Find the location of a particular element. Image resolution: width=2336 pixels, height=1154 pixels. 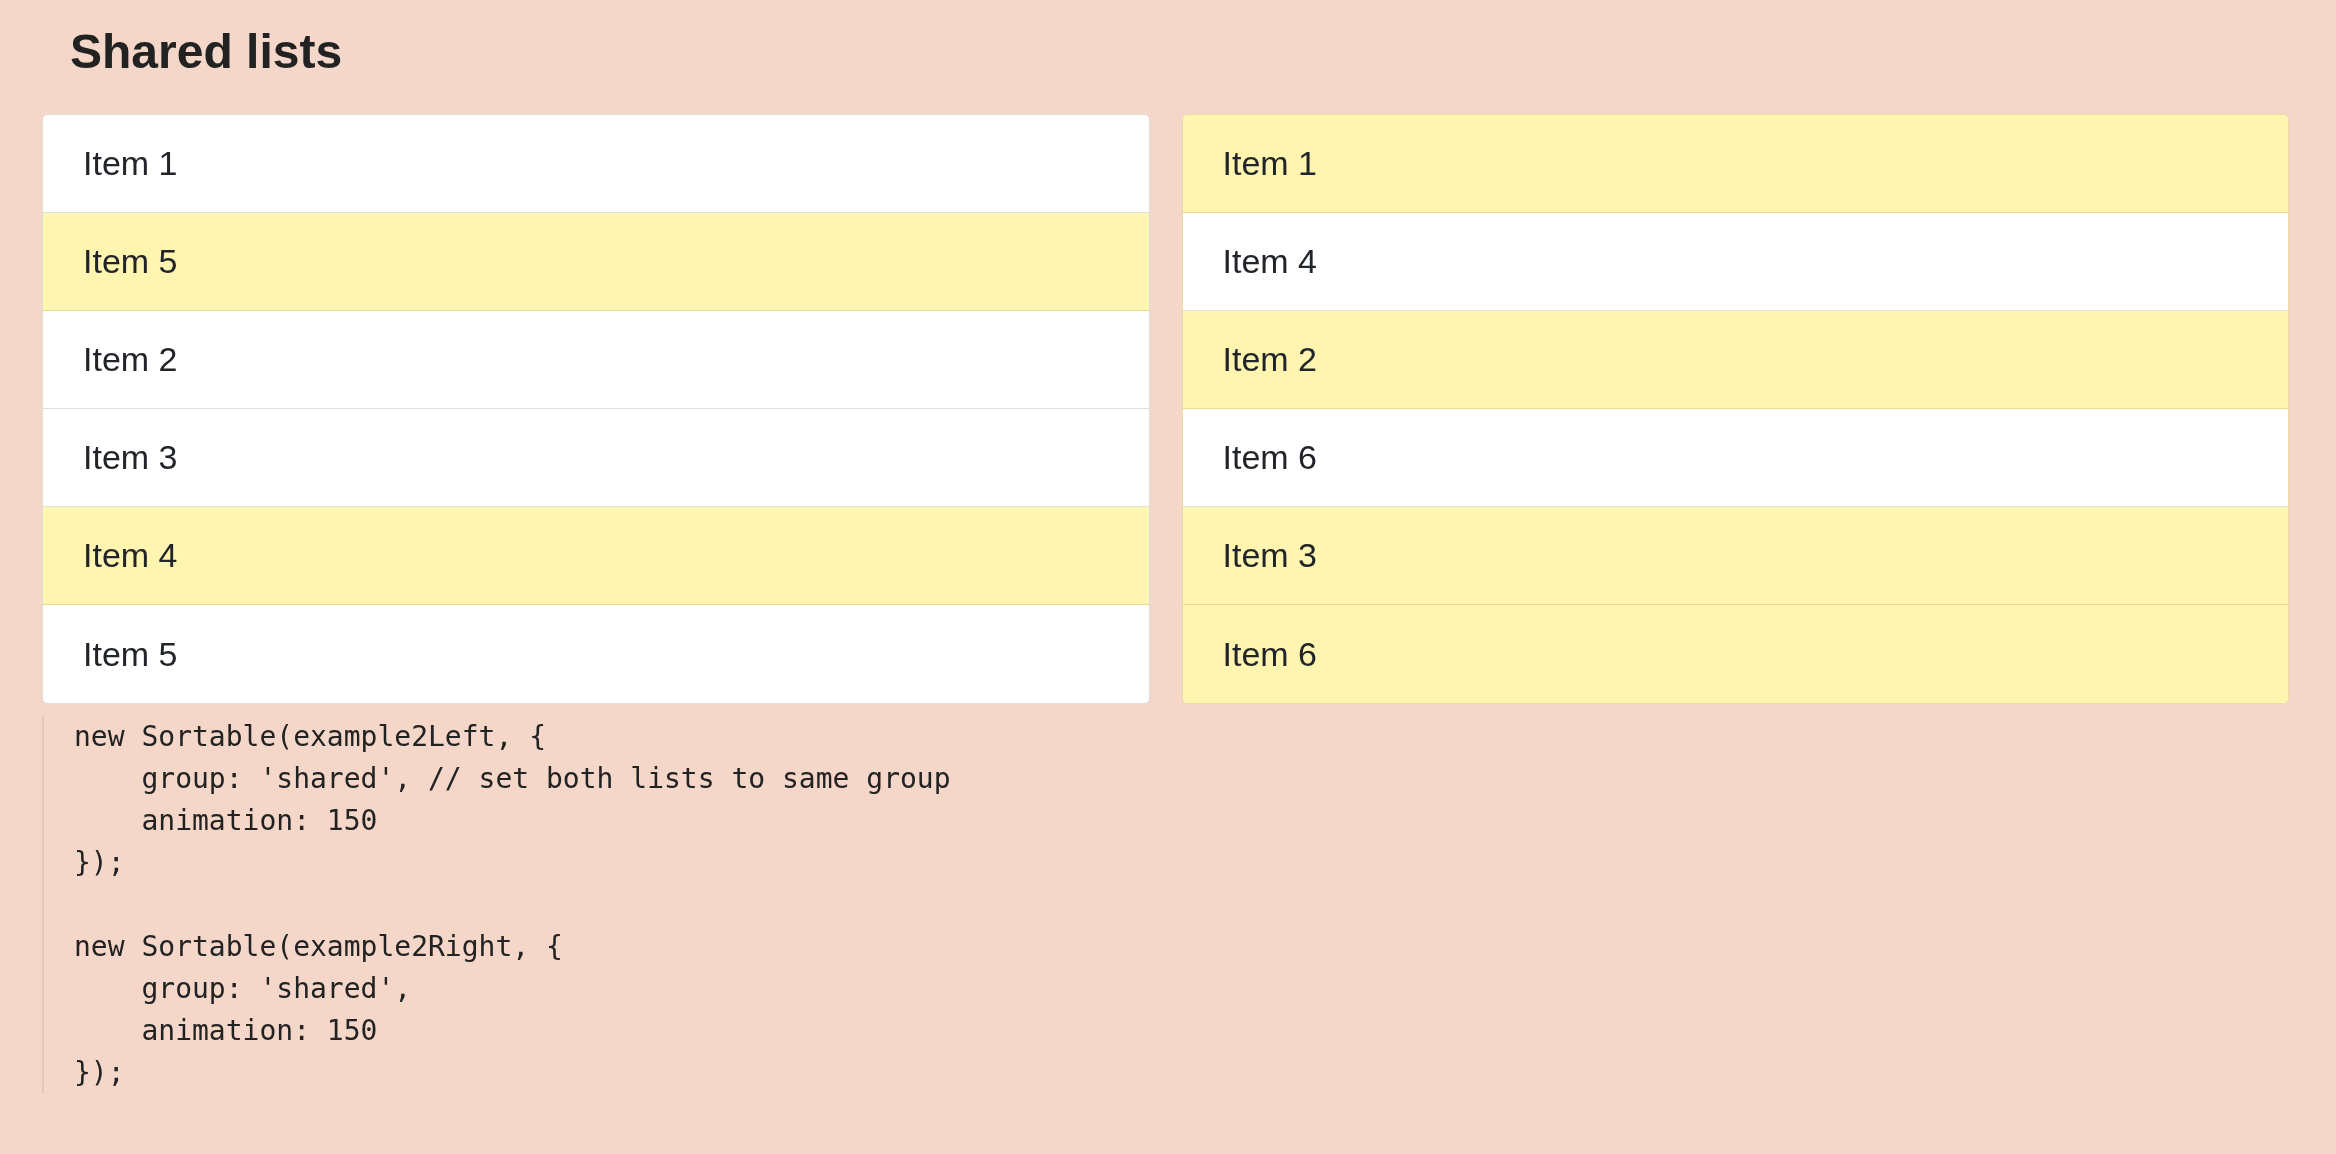

list-item: Item 2 is located at coordinates (1735, 360).